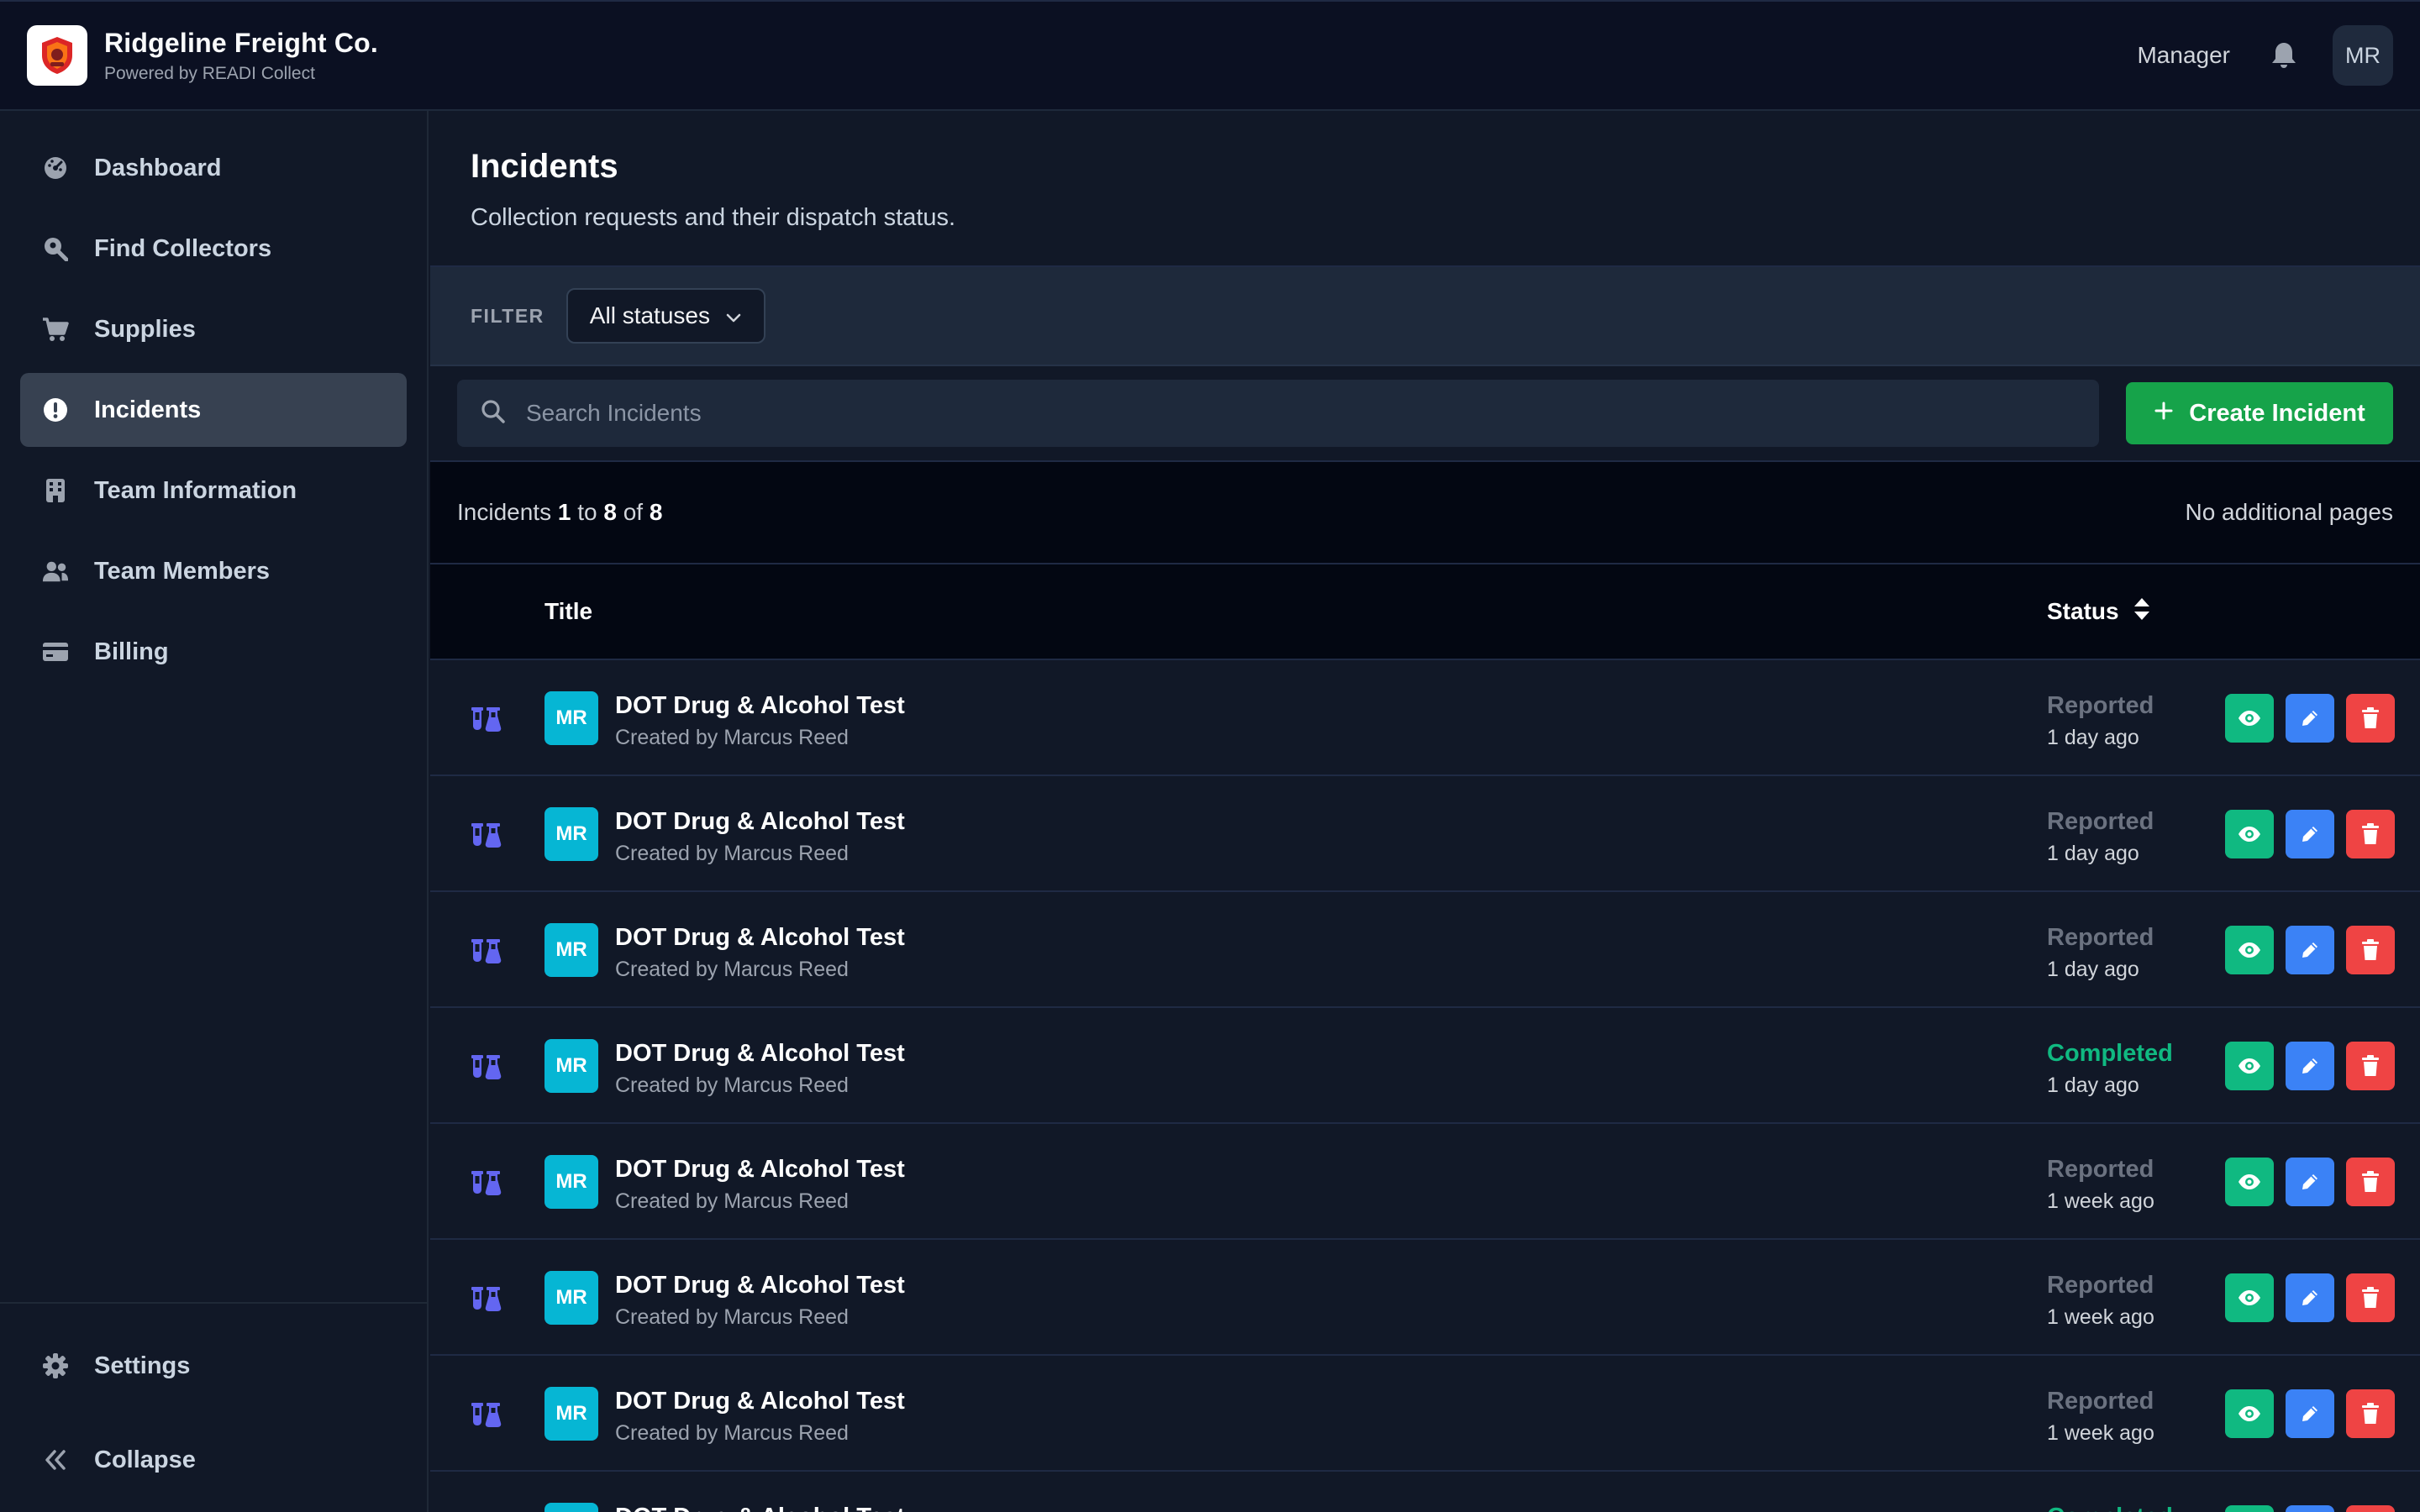 Image resolution: width=2420 pixels, height=1512 pixels. What do you see at coordinates (1283, 413) in the screenshot?
I see `search-input` at bounding box center [1283, 413].